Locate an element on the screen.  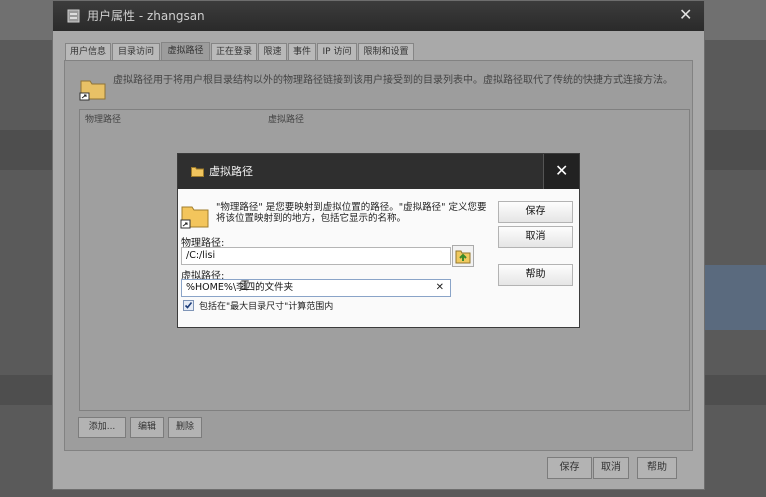
checkmark-icon is located at coordinates (188, 305).